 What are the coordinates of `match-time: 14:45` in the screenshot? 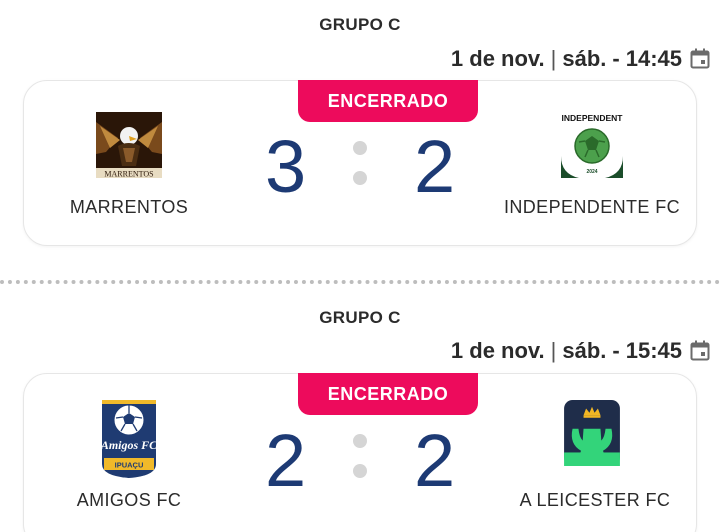 It's located at (653, 58).